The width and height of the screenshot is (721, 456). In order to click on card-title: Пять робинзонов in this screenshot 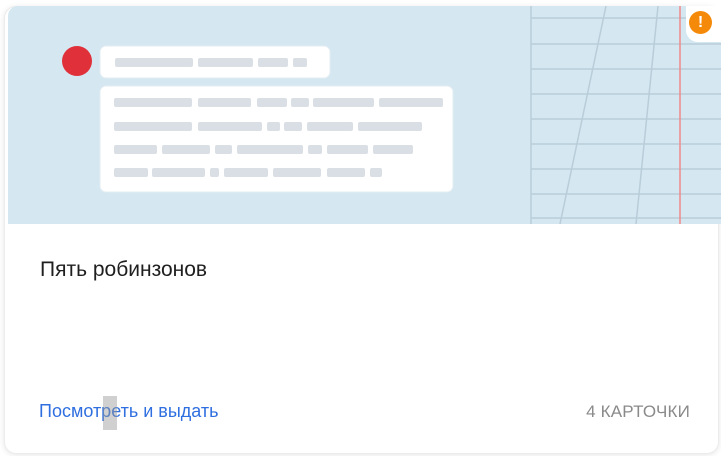, I will do `click(124, 269)`.